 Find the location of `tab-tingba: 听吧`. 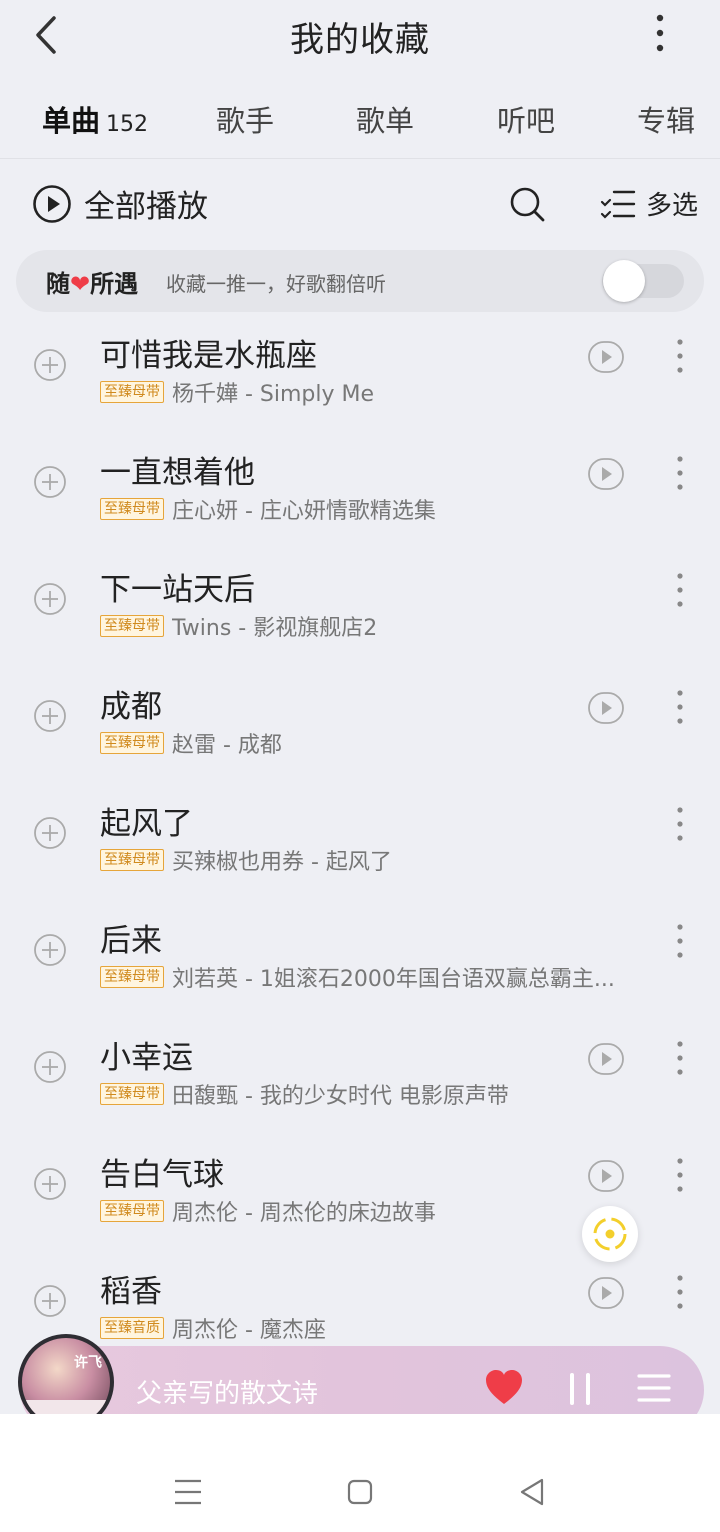

tab-tingba: 听吧 is located at coordinates (526, 119).